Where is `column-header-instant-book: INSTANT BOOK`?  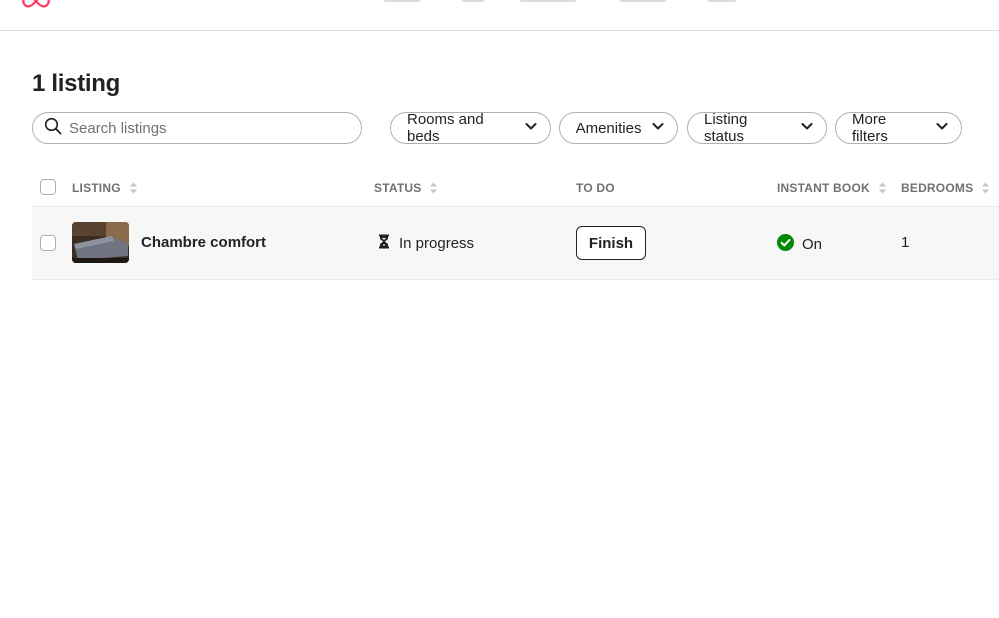
column-header-instant-book: INSTANT BOOK is located at coordinates (832, 188).